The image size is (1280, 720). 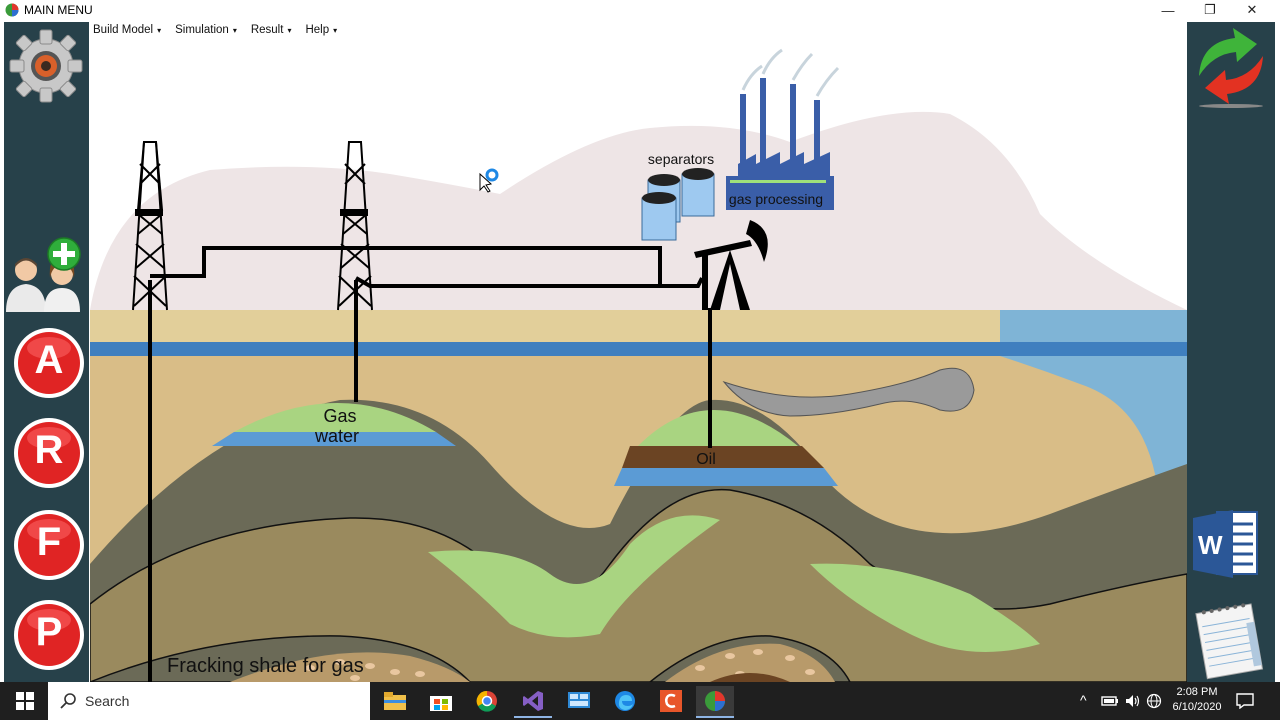 I want to click on store-button, so click(x=441, y=701).